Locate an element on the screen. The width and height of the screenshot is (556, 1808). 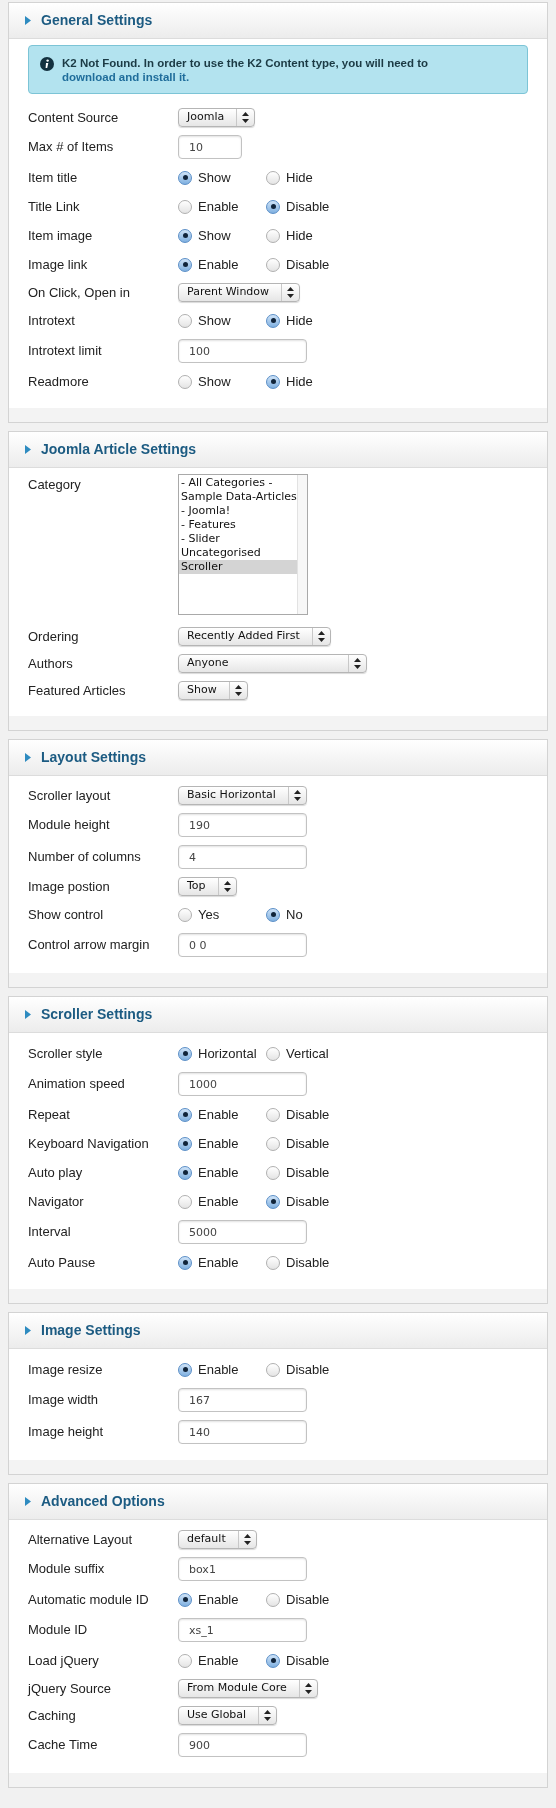
radio-label: No is located at coordinates (294, 914).